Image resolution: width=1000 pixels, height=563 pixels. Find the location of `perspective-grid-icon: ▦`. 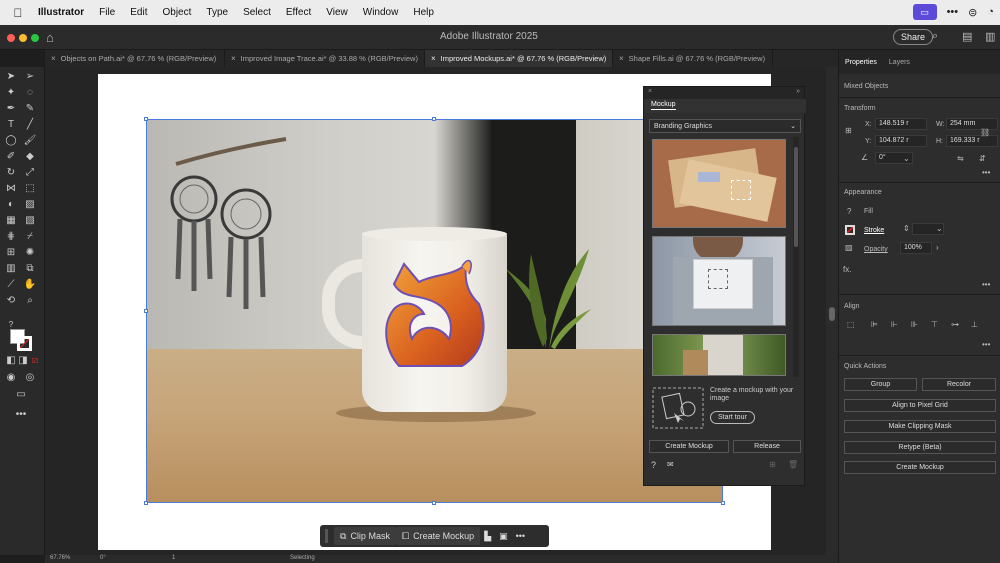

perspective-grid-icon: ▦ is located at coordinates (11, 221).